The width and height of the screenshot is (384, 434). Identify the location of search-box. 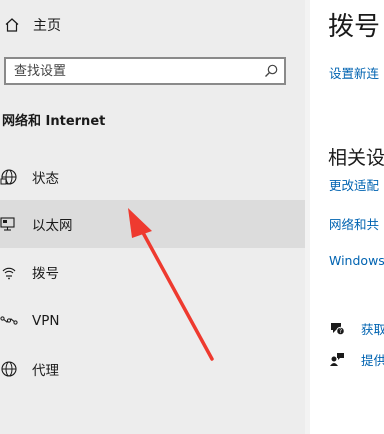
(145, 71).